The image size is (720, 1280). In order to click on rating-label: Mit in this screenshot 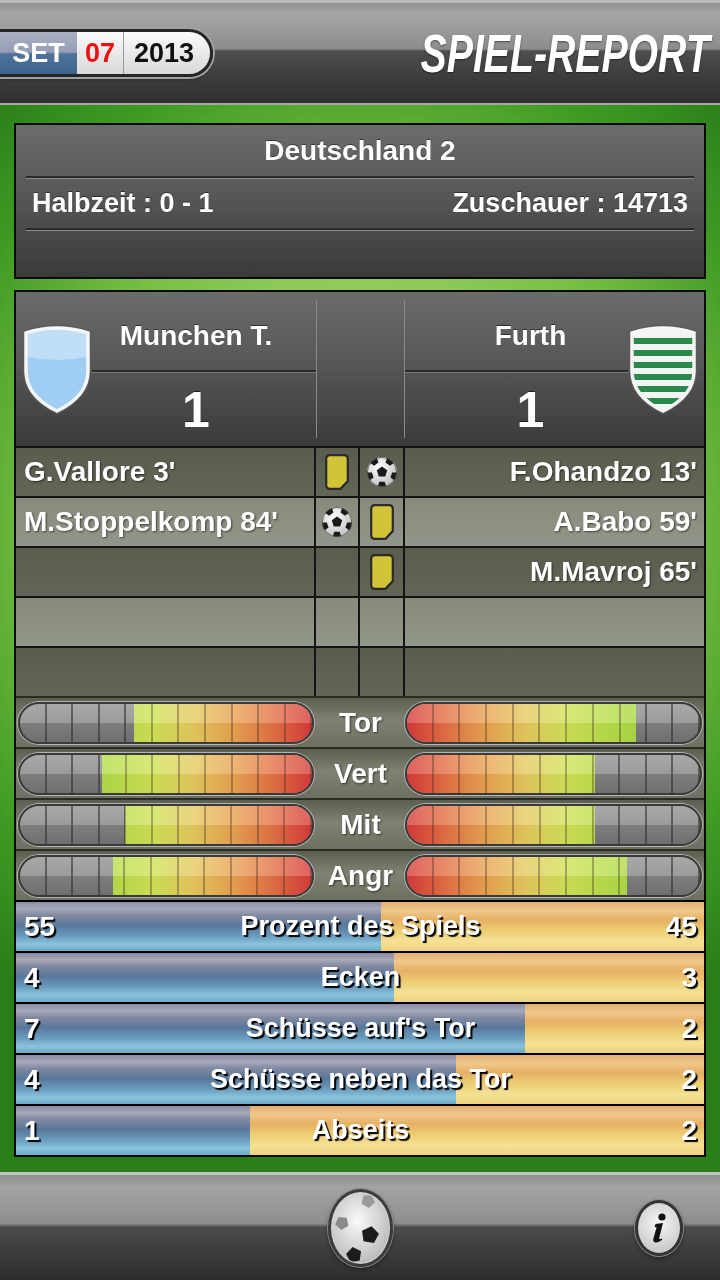, I will do `click(360, 824)`.